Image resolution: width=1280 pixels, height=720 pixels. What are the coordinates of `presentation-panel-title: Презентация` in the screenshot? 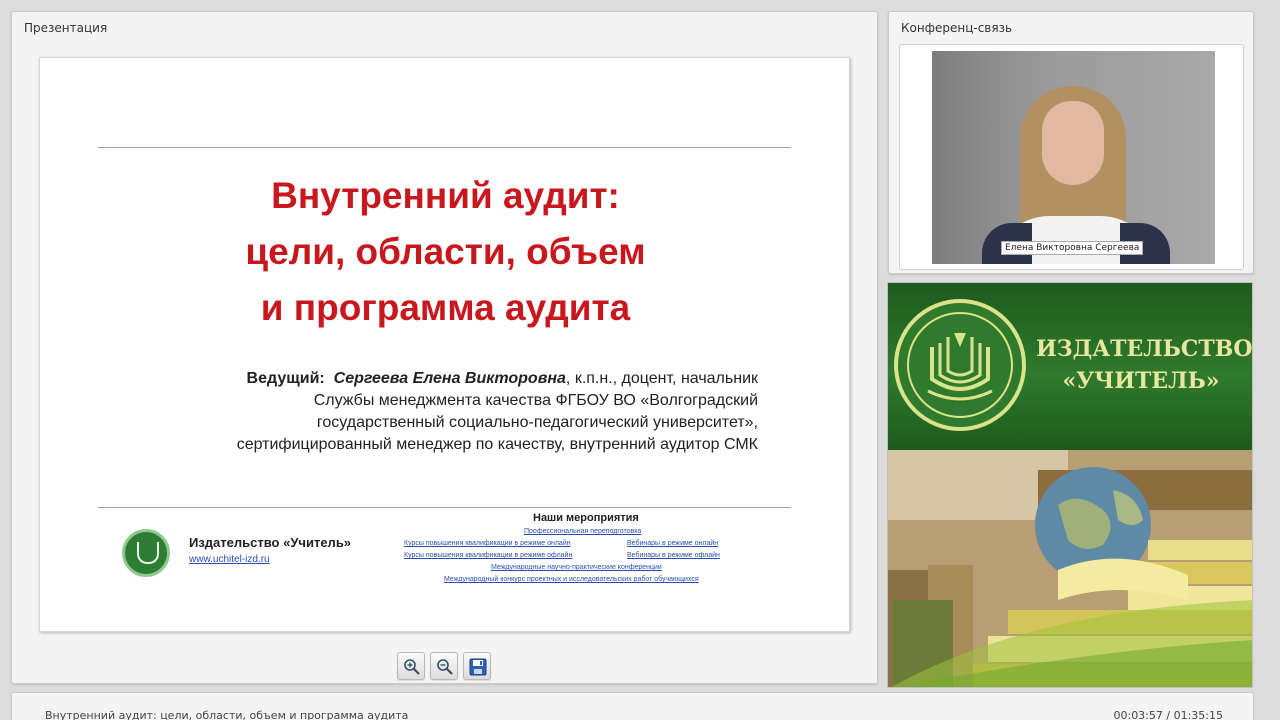 It's located at (66, 28).